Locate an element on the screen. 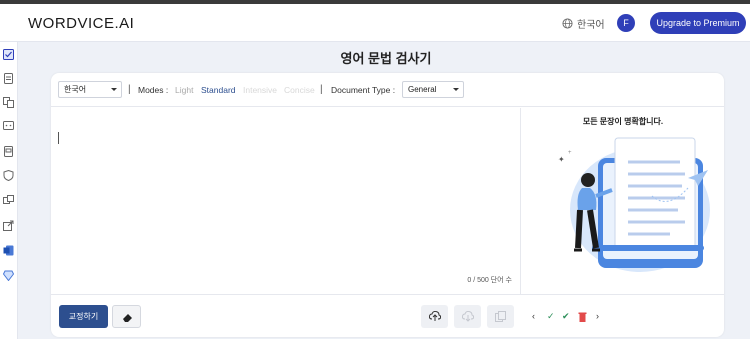 The height and width of the screenshot is (339, 750). globe-icon is located at coordinates (567, 23).